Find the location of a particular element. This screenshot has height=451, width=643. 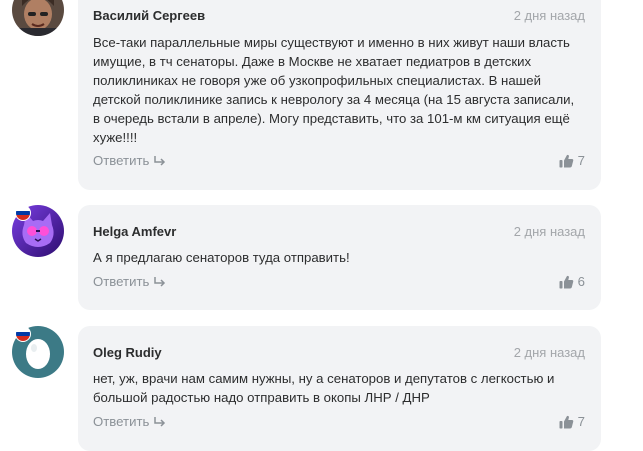

comment-author: Василий Сергеев is located at coordinates (149, 15).